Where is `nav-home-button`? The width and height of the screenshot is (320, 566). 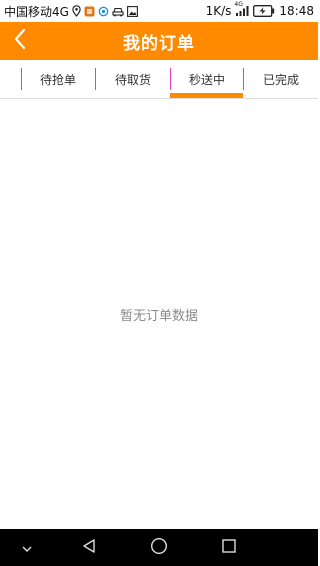 nav-home-button is located at coordinates (159, 547).